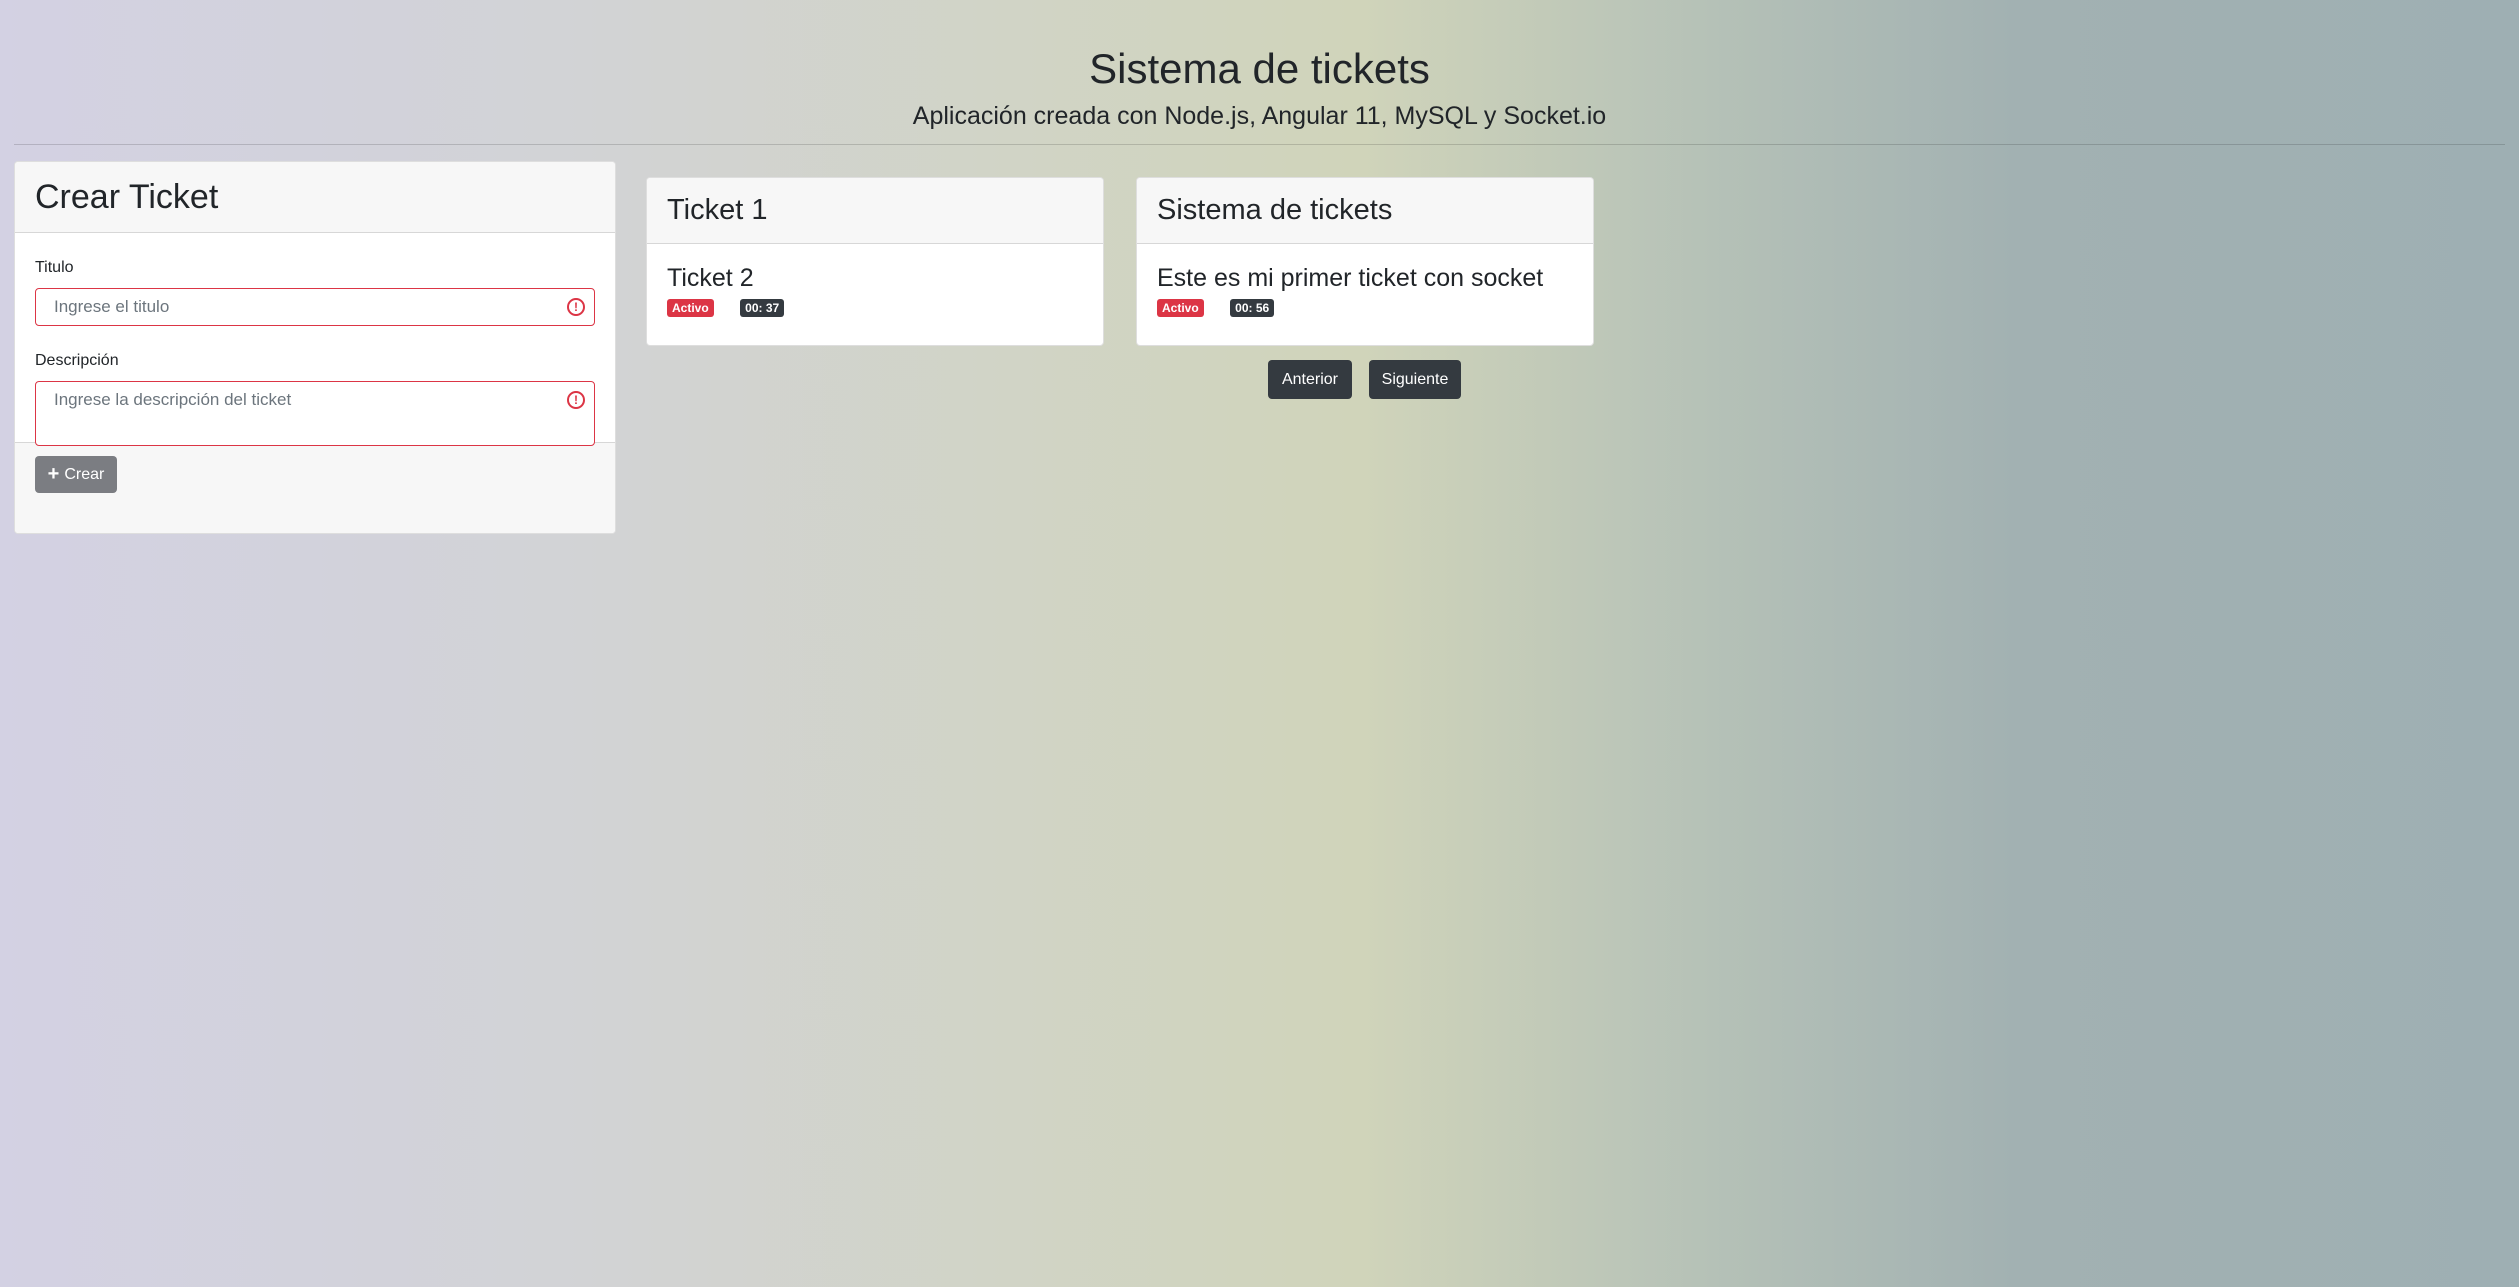 The image size is (2519, 1287). What do you see at coordinates (77, 360) in the screenshot?
I see `description-label: Descripción` at bounding box center [77, 360].